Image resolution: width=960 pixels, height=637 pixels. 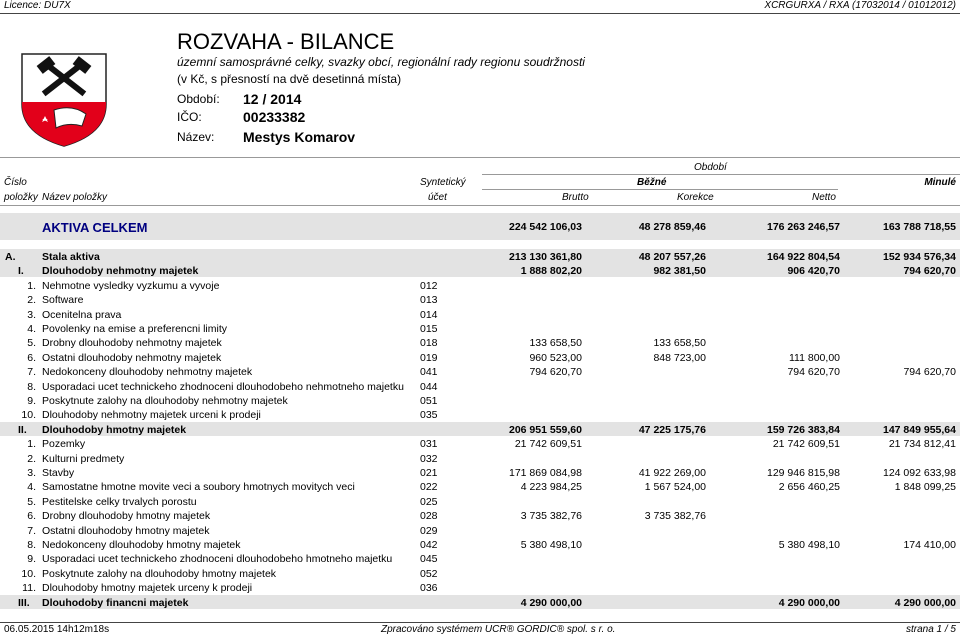 I want to click on col-brutto: Brutto, so click(x=575, y=197).